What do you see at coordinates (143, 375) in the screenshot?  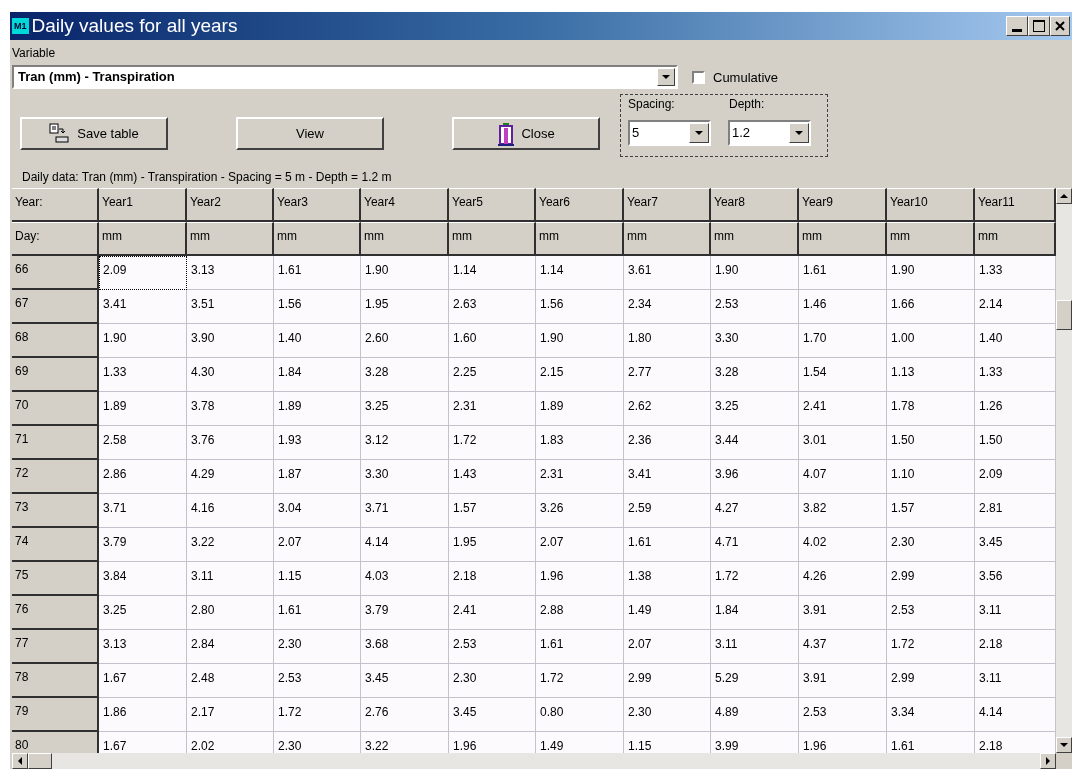 I see `table-cell: 1.33` at bounding box center [143, 375].